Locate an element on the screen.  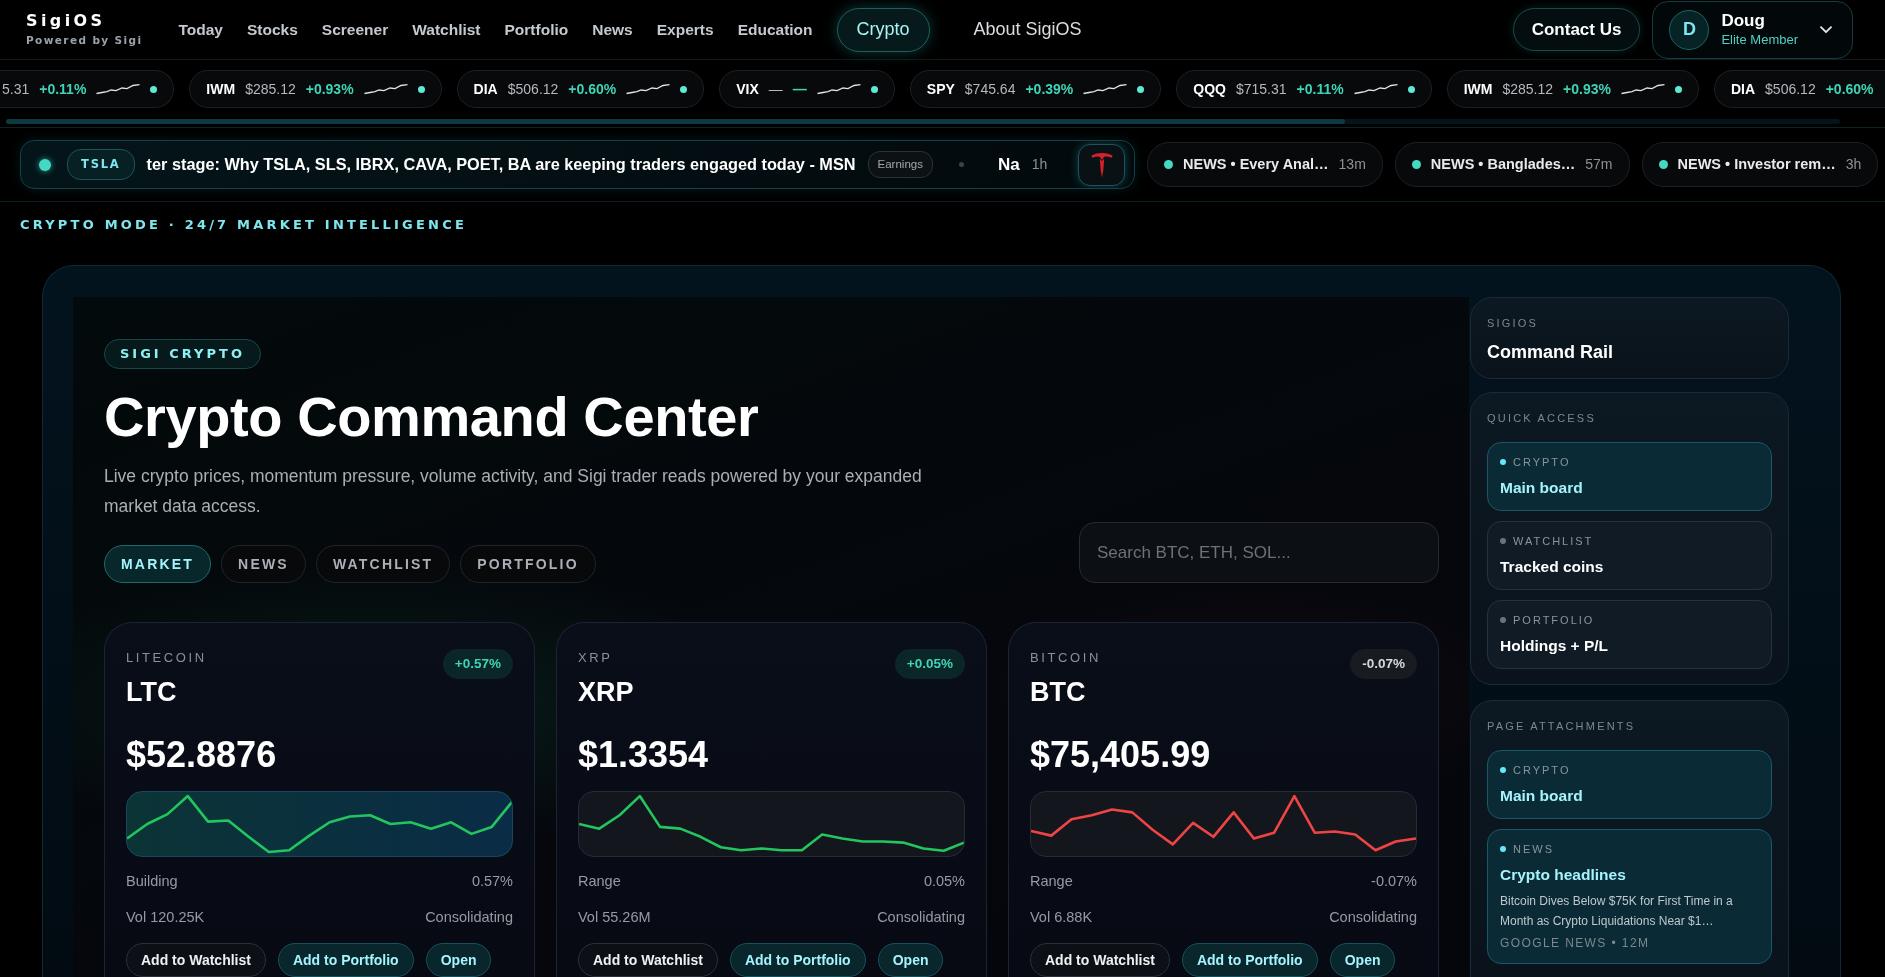
coin-price: $52.8876 is located at coordinates (202, 755).